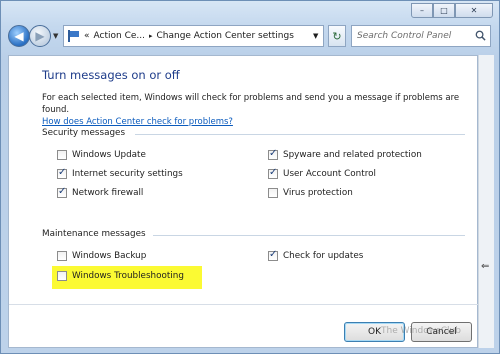  Describe the element at coordinates (323, 256) in the screenshot. I see `check-for-updates-label: Check for updates` at that location.